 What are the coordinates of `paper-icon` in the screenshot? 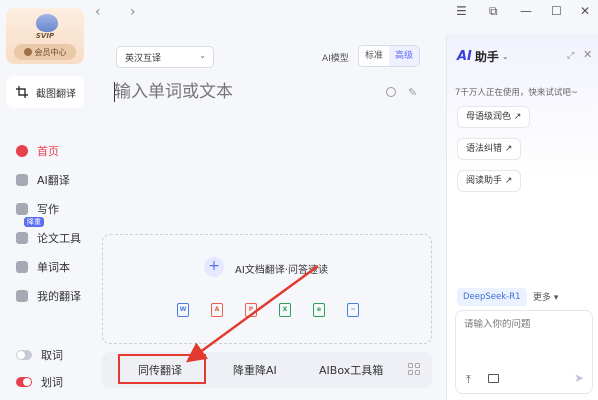 It's located at (22, 237).